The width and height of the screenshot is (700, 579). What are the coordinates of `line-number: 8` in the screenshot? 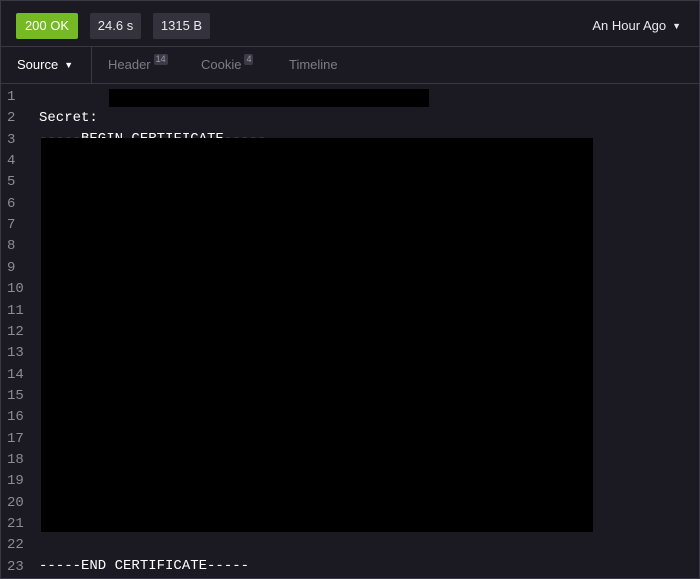 It's located at (11, 246).